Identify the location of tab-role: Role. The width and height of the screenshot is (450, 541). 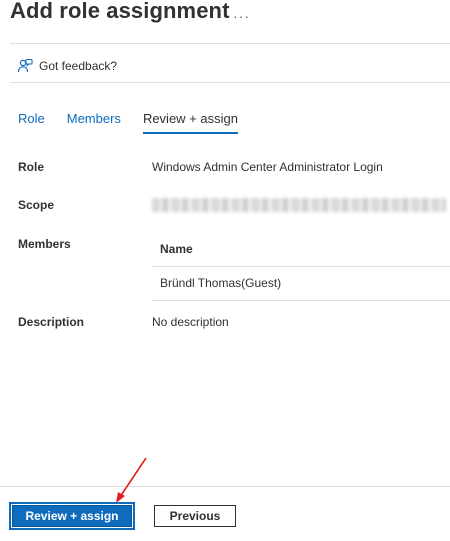
(31, 122).